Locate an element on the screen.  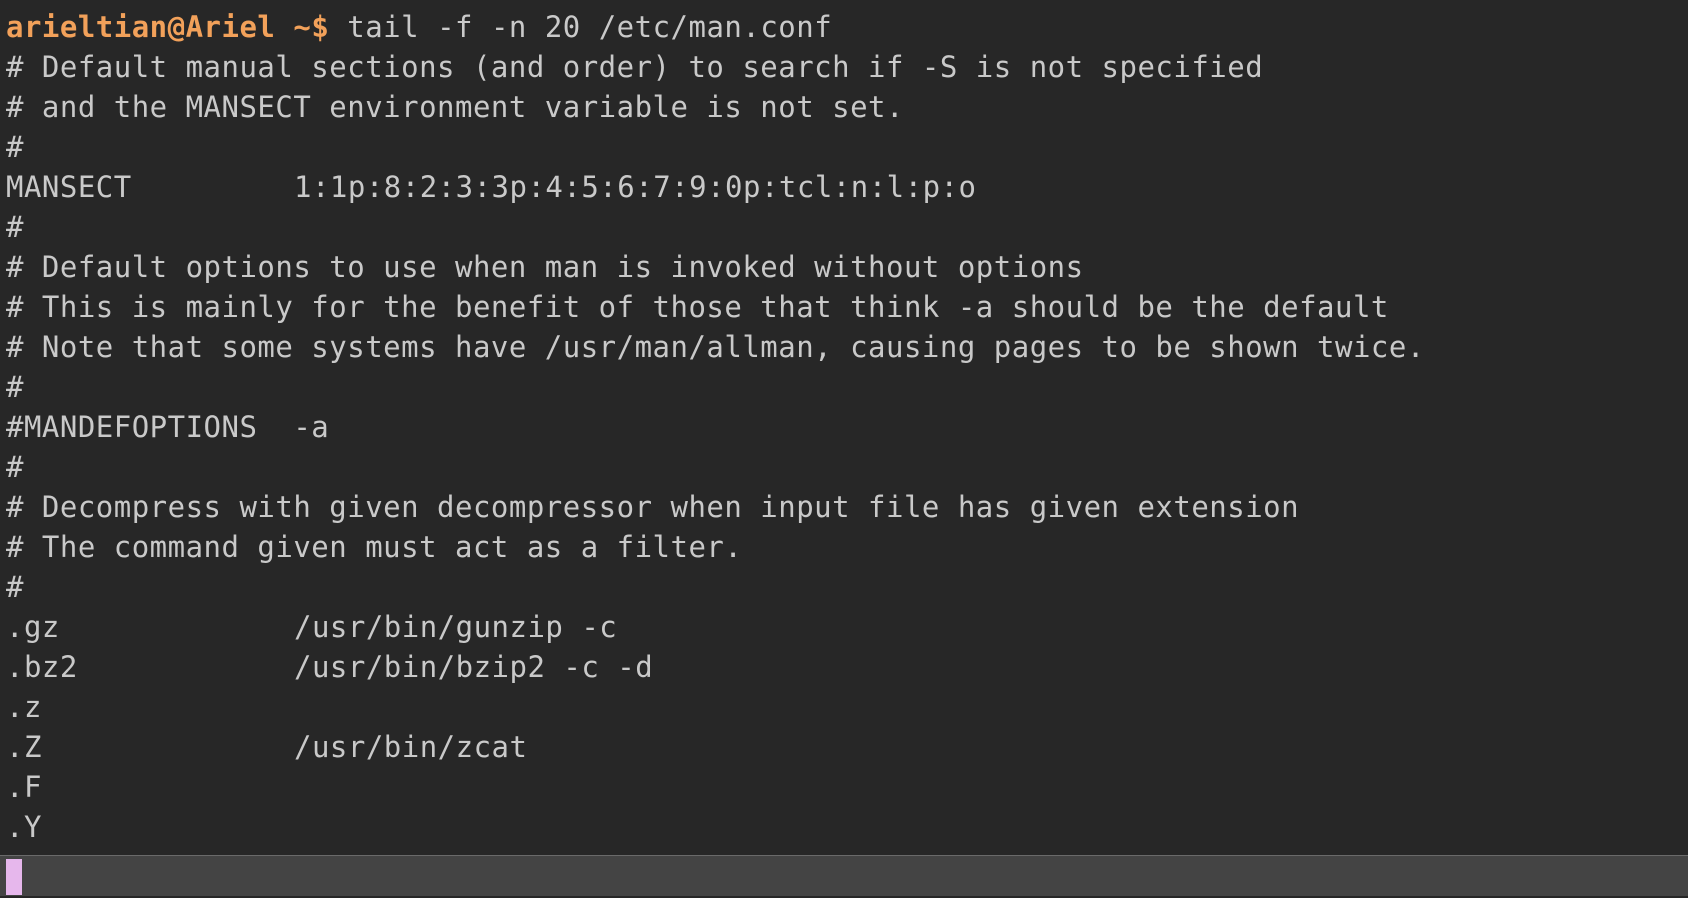
config-value: /usr/bin/bzip2 -c -d is located at coordinates (474, 667).